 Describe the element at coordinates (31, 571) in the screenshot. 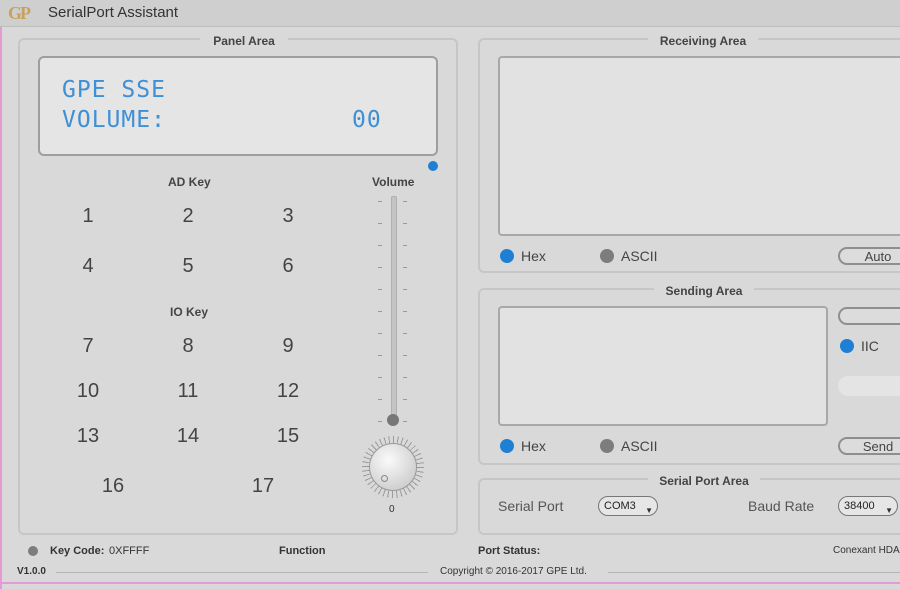

I see `version-label: V1.0.0` at that location.